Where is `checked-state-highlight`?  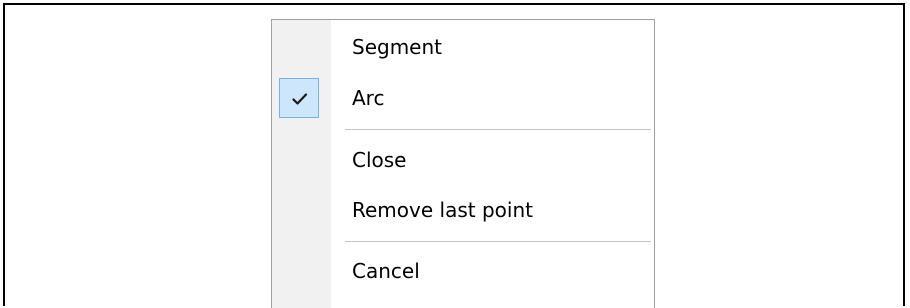 checked-state-highlight is located at coordinates (299, 98).